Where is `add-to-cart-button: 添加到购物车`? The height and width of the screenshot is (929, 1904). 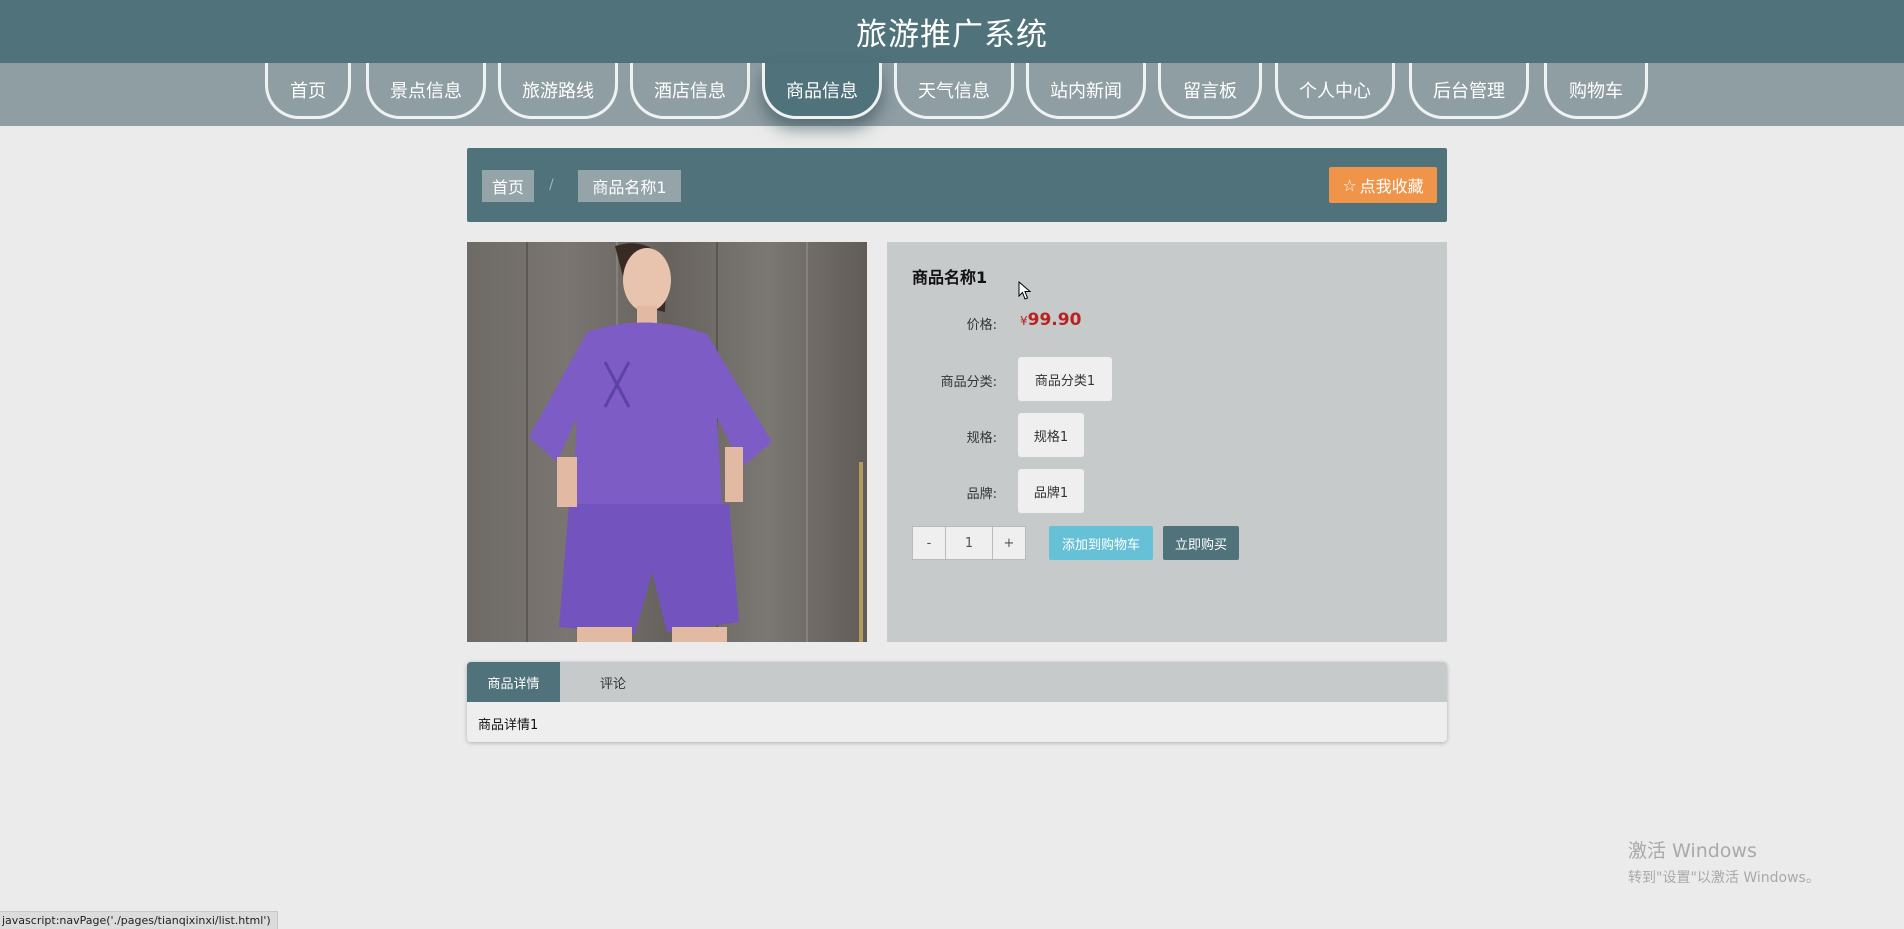
add-to-cart-button: 添加到购物车 is located at coordinates (1101, 543).